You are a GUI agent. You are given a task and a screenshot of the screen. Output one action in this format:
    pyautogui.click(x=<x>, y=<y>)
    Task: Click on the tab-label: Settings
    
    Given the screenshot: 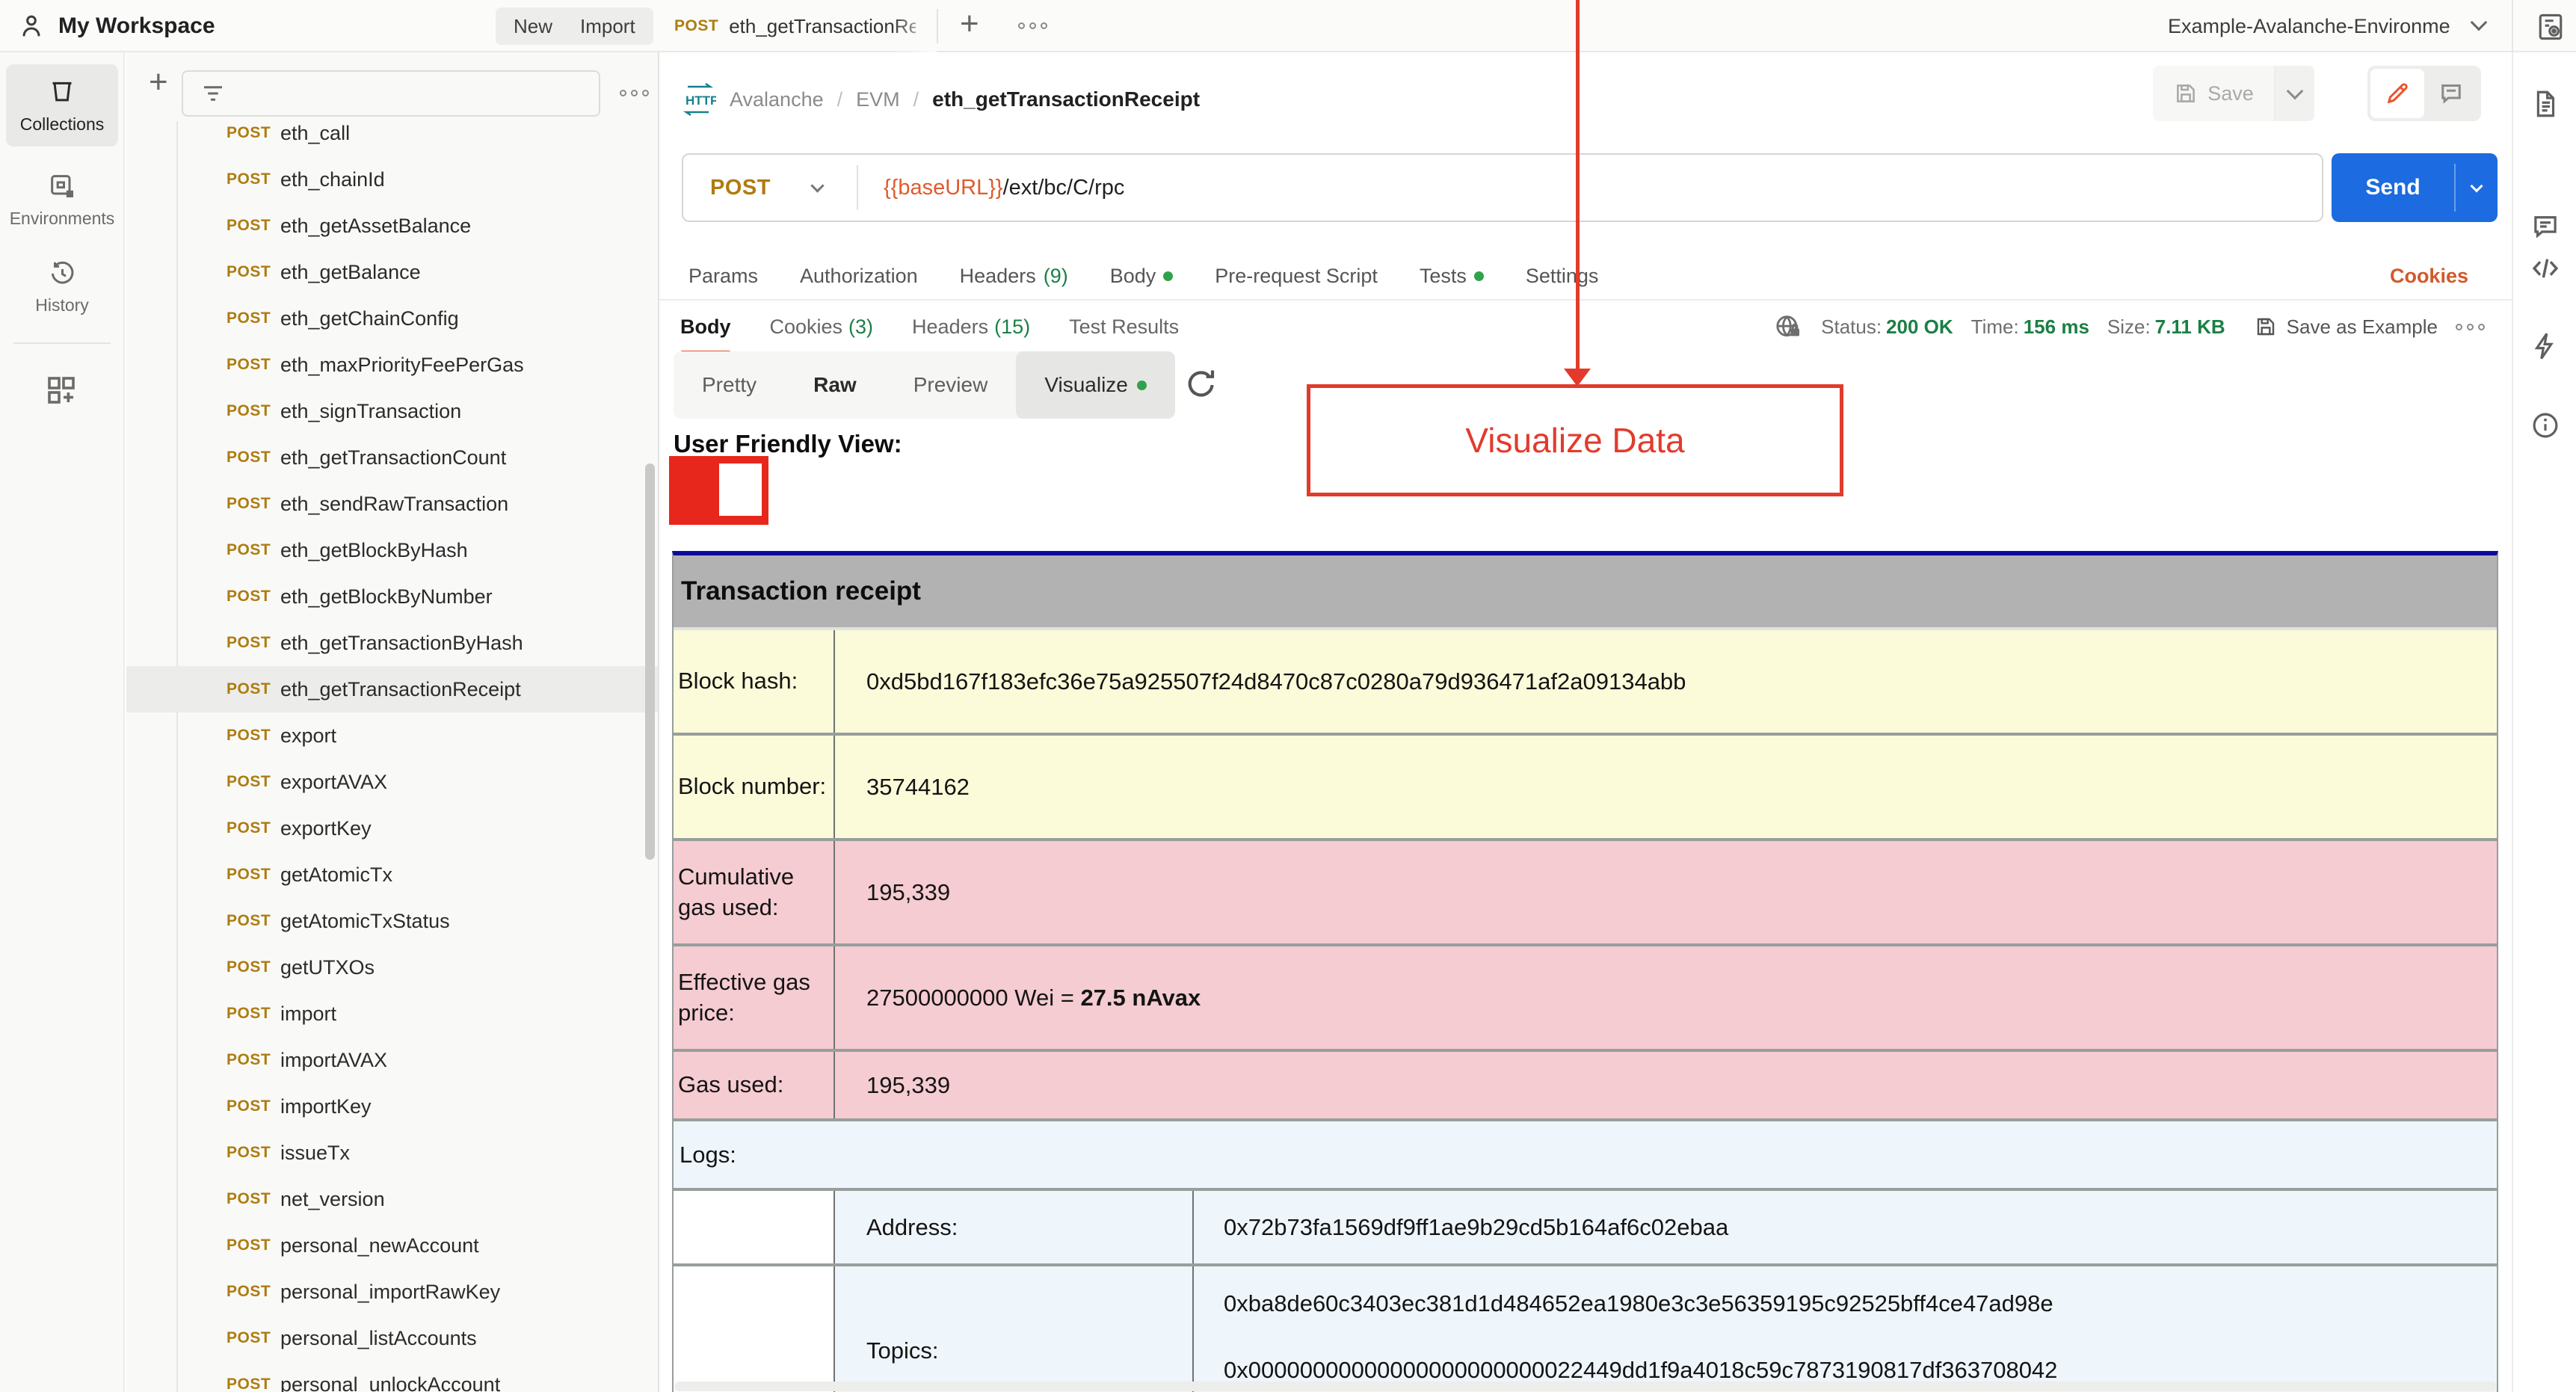 What is the action you would take?
    pyautogui.click(x=1562, y=275)
    